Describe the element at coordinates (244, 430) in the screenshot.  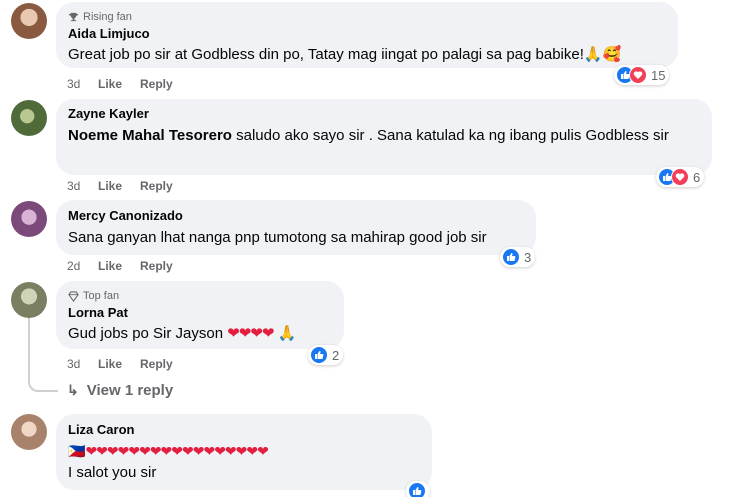
I see `commenter-name: Liza Caron` at that location.